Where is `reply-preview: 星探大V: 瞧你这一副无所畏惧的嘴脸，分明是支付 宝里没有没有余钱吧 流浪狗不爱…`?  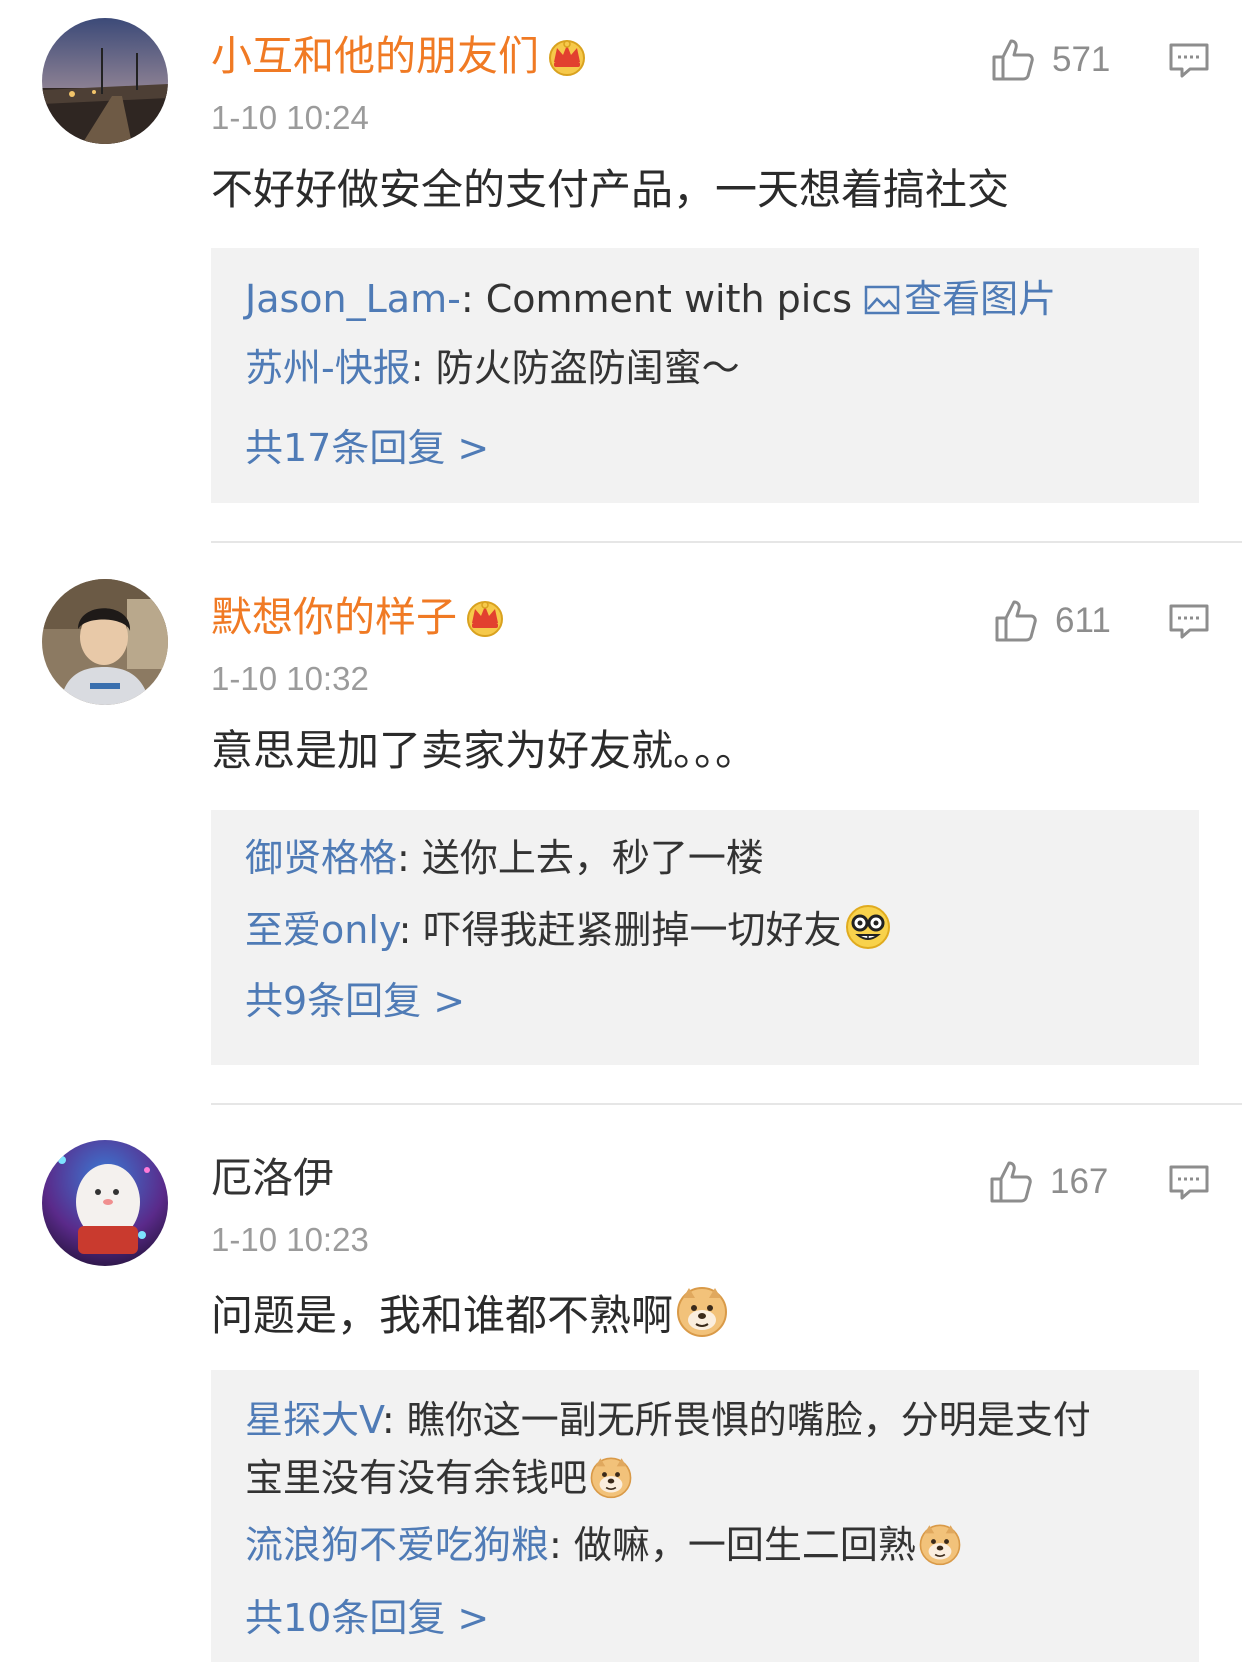 reply-preview: 星探大V: 瞧你这一副无所畏惧的嘴脸，分明是支付 宝里没有没有余钱吧 流浪狗不爱… is located at coordinates (705, 1516).